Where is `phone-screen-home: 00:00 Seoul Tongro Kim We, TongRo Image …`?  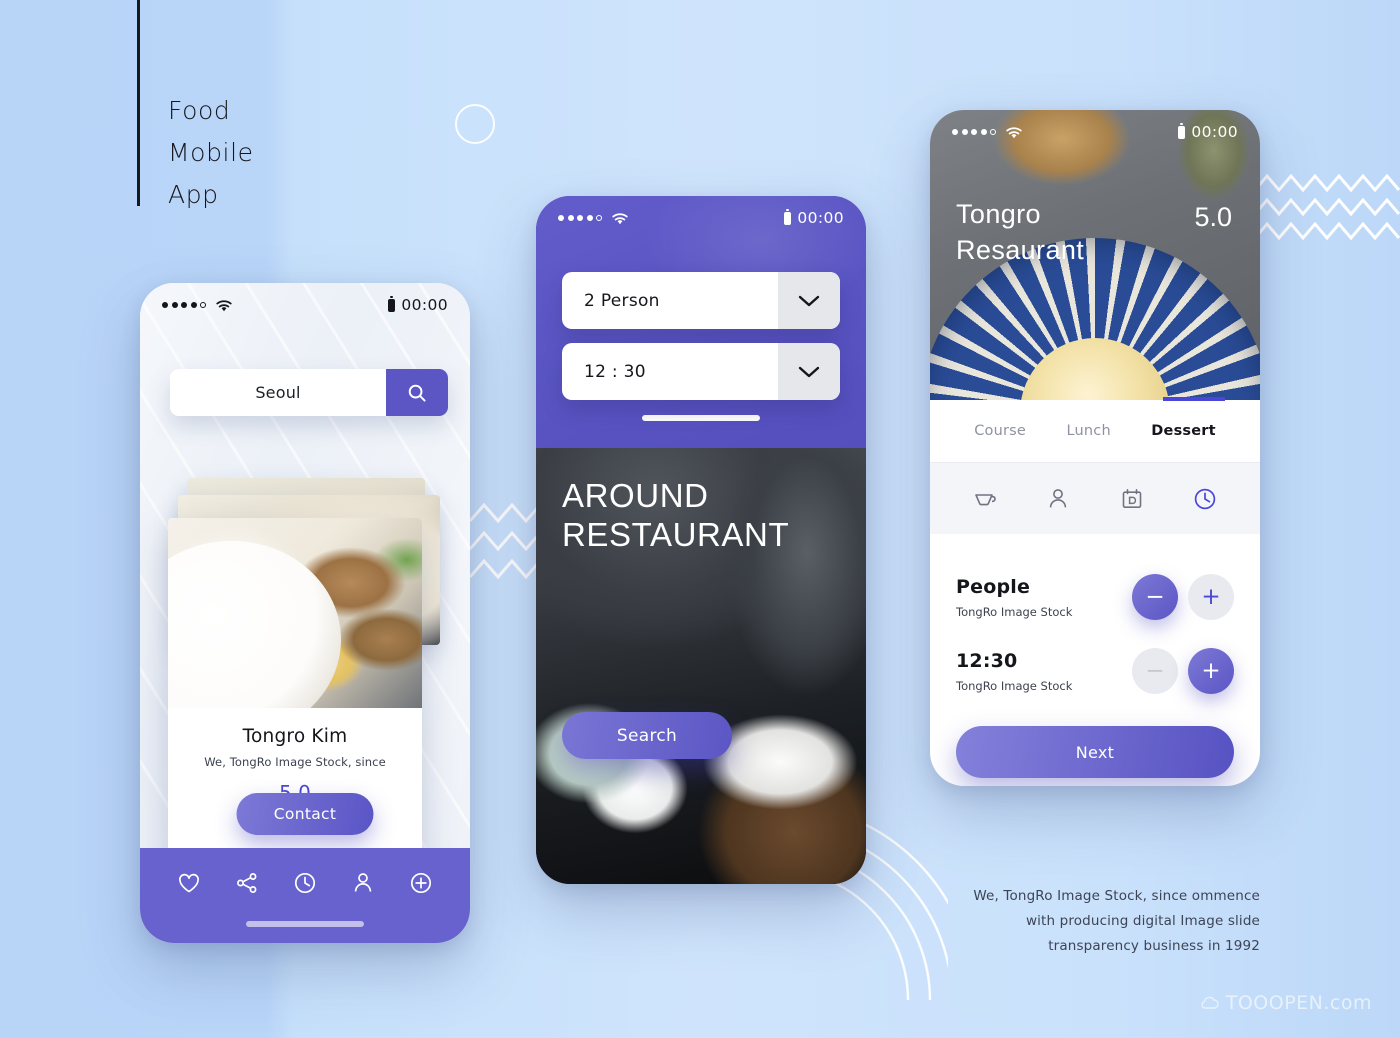 phone-screen-home: 00:00 Seoul Tongro Kim We, TongRo Image … is located at coordinates (305, 613).